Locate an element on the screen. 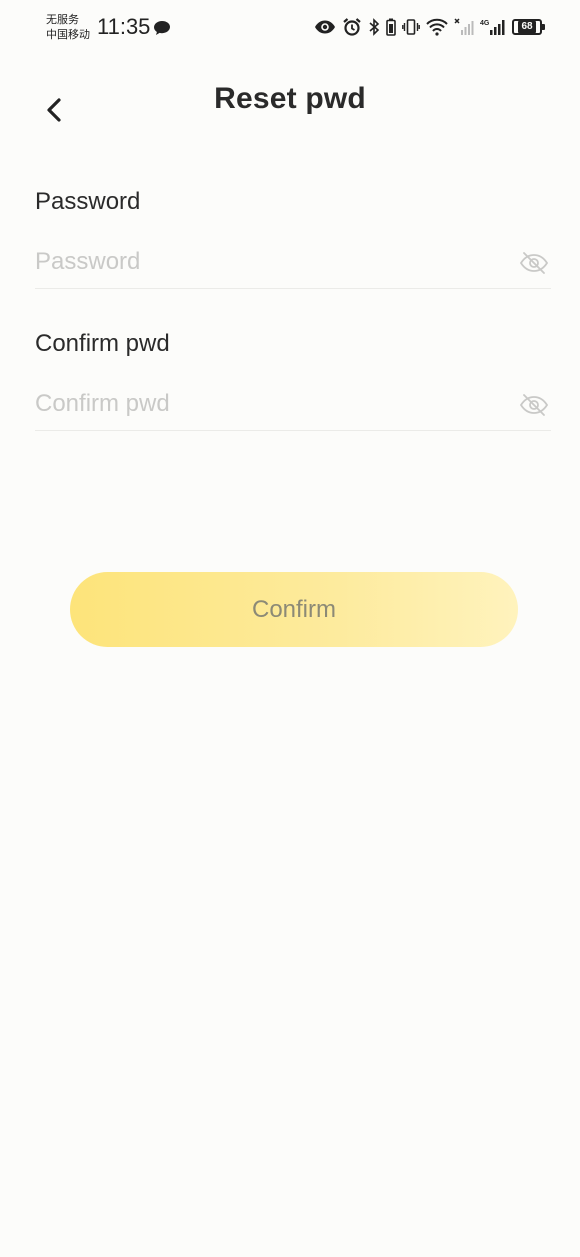  wifi-icon is located at coordinates (437, 27).